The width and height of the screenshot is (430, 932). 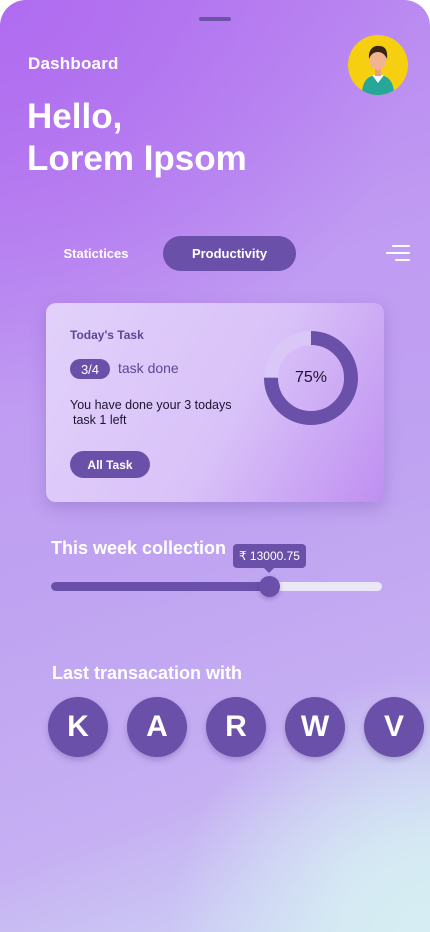 I want to click on task-description-line-1: You have done your 3 todays, so click(x=151, y=405).